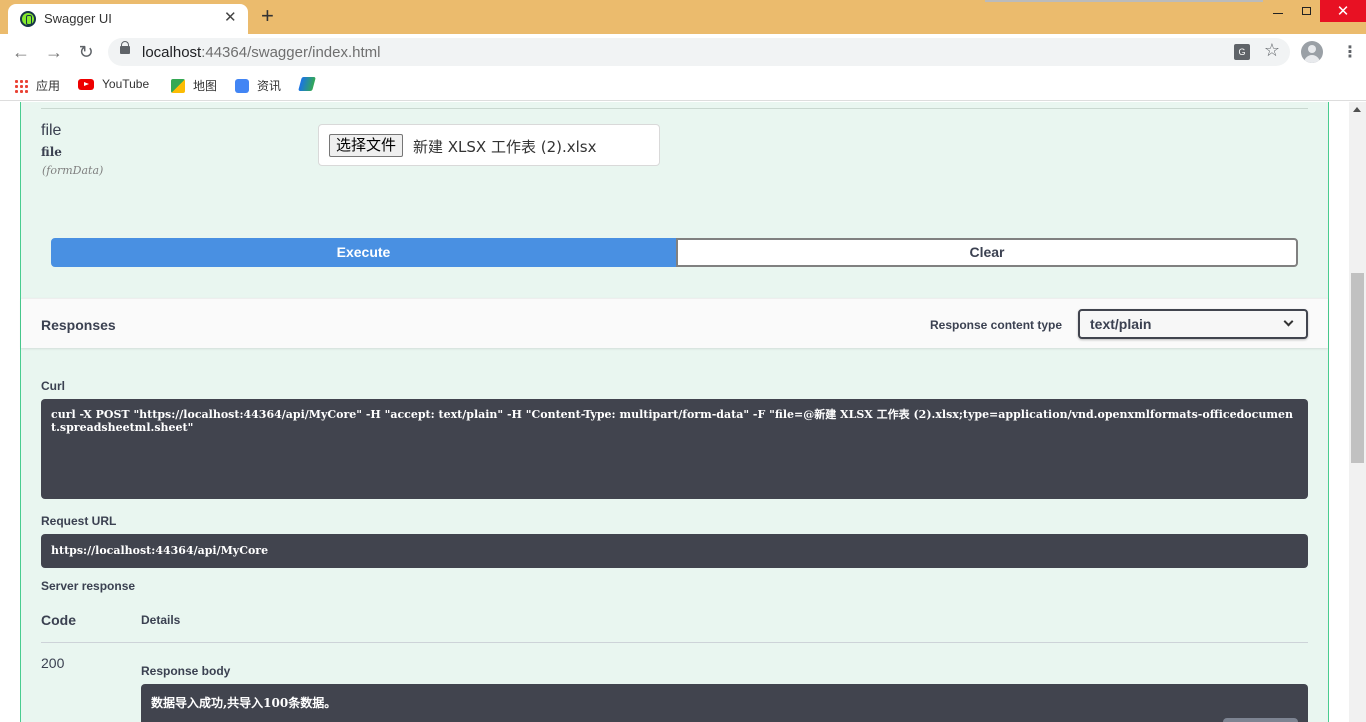 Image resolution: width=1366 pixels, height=722 pixels. I want to click on bookmark-apps: 应用, so click(37, 85).